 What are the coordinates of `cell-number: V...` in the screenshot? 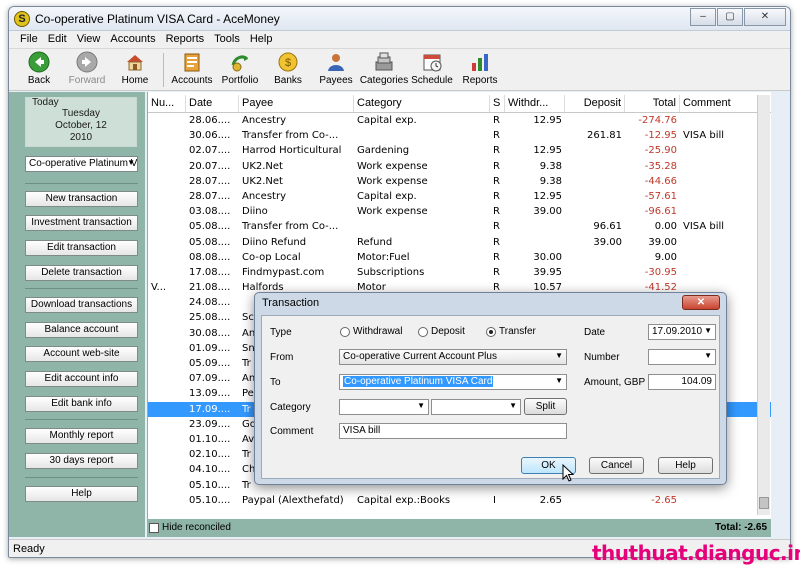 It's located at (159, 288).